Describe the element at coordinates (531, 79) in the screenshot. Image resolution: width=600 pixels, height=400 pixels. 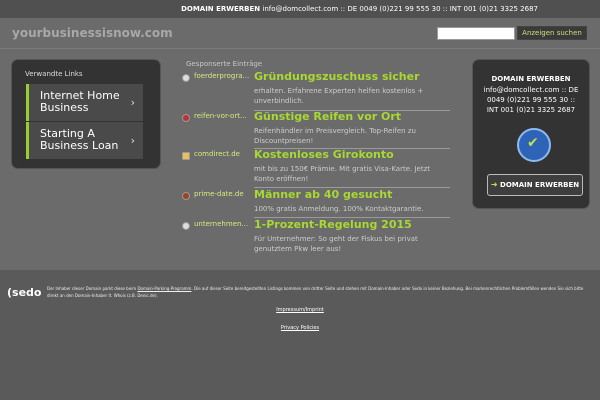
I see `domain-buy-title: DOMAIN ERWERBEN` at that location.